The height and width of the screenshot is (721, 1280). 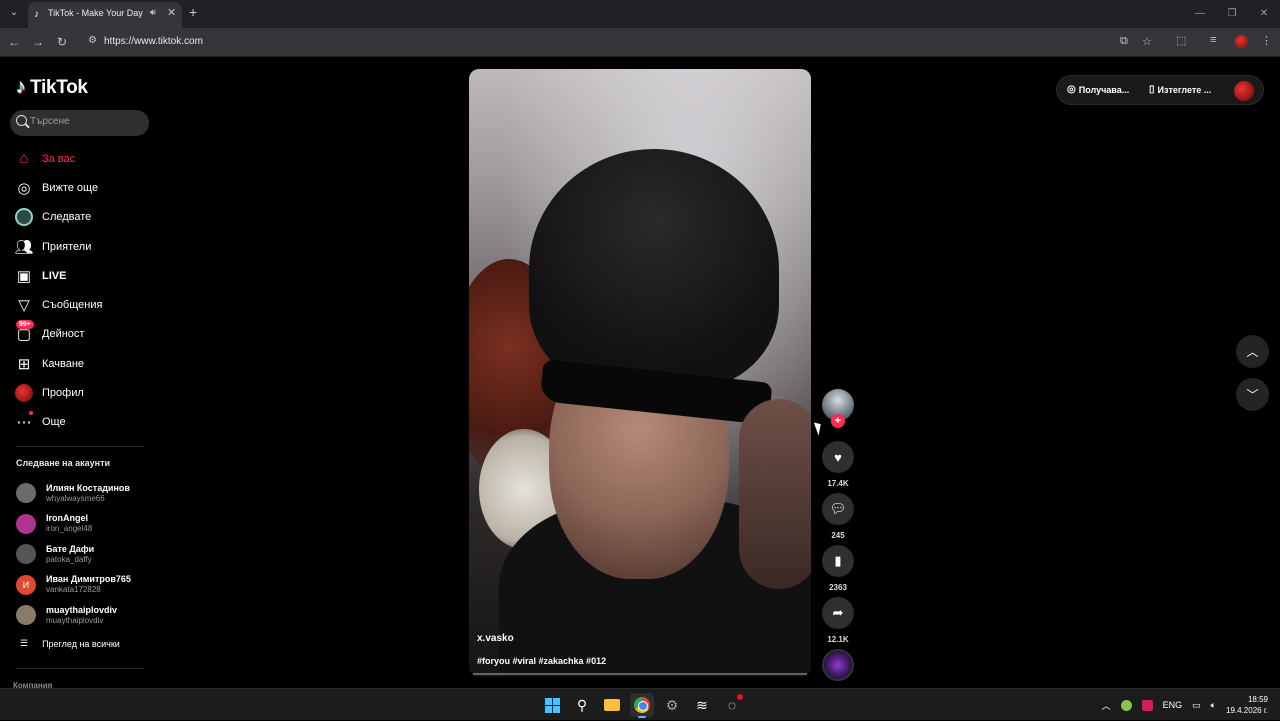 I want to click on chevron-up-icon: ︿, so click(x=1106, y=705).